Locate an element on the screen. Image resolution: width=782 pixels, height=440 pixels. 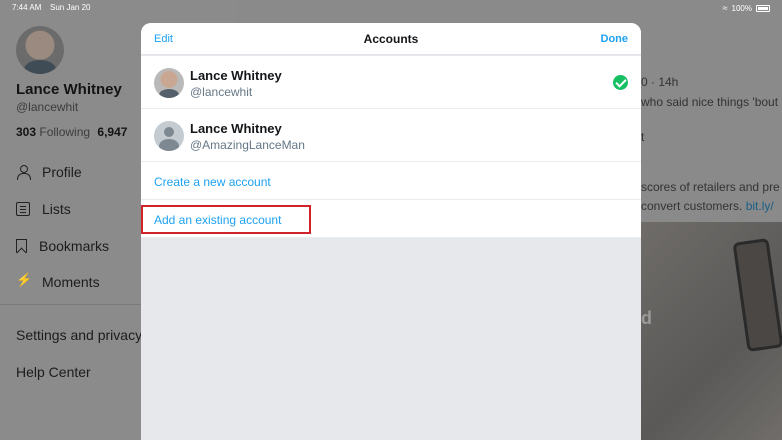
battery-icon is located at coordinates (763, 8).